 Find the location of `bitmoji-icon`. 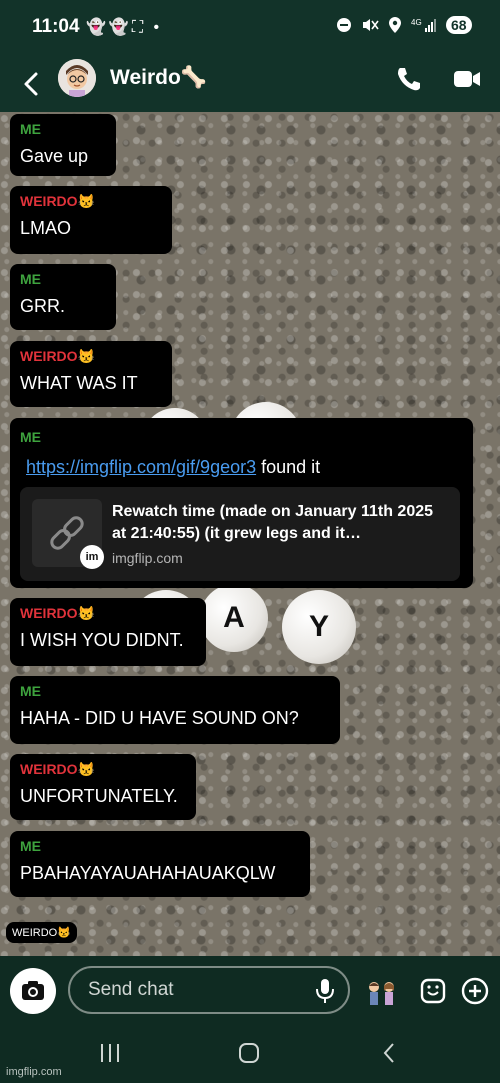

bitmoji-icon is located at coordinates (381, 993).